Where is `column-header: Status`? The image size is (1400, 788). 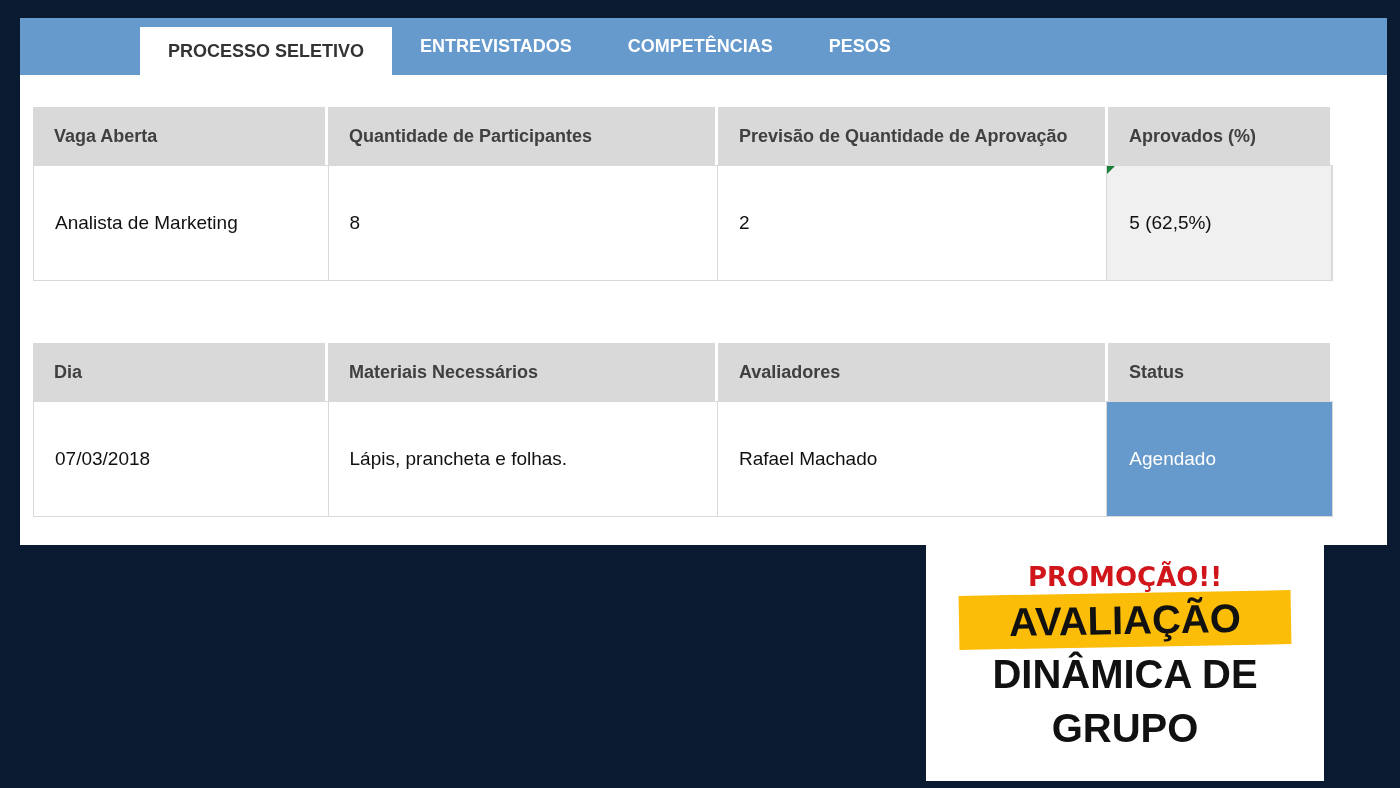 column-header: Status is located at coordinates (1220, 372).